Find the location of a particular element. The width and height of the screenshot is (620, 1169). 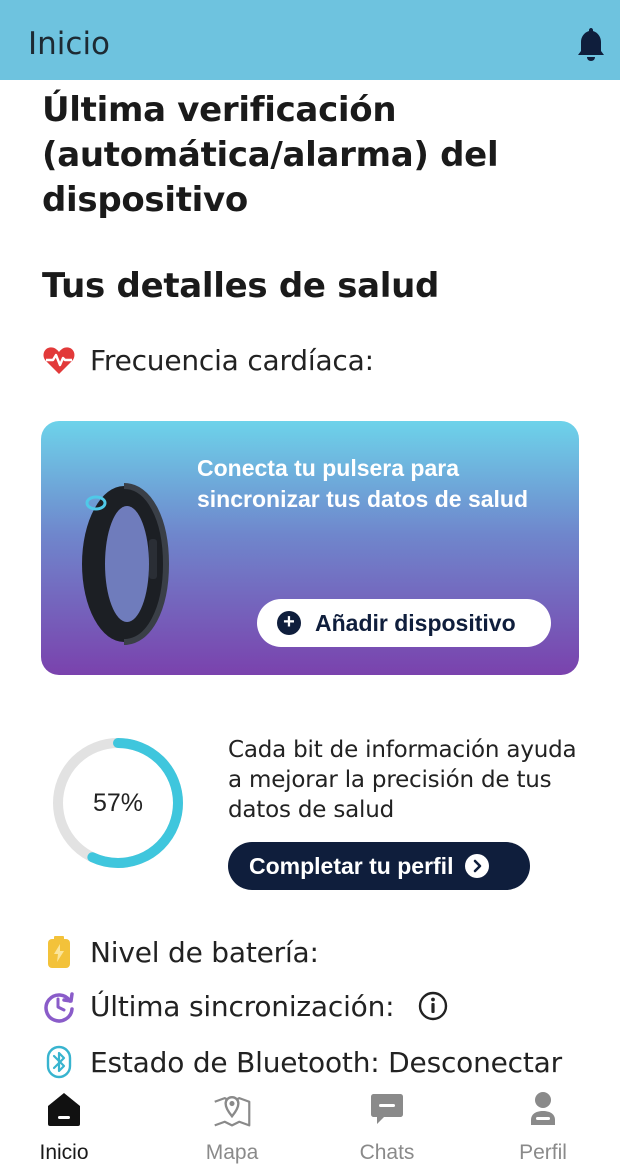

nav-item-inicio: Inicio is located at coordinates (64, 1127).